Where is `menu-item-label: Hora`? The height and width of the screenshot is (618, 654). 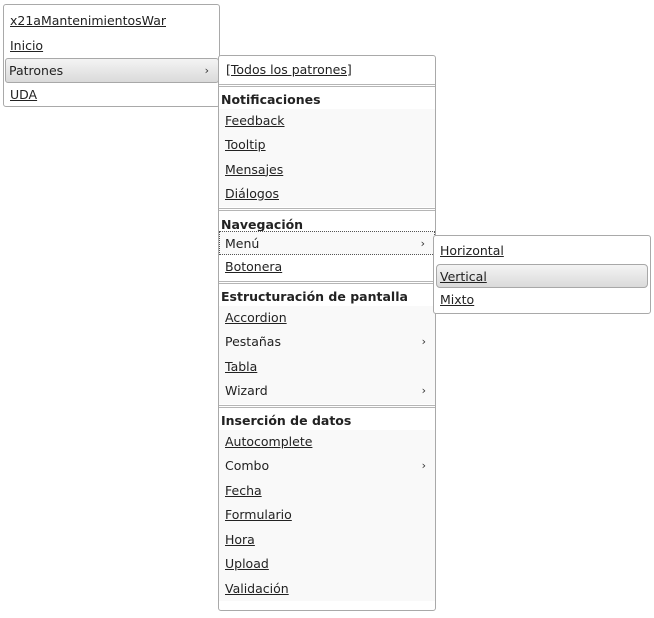 menu-item-label: Hora is located at coordinates (240, 539).